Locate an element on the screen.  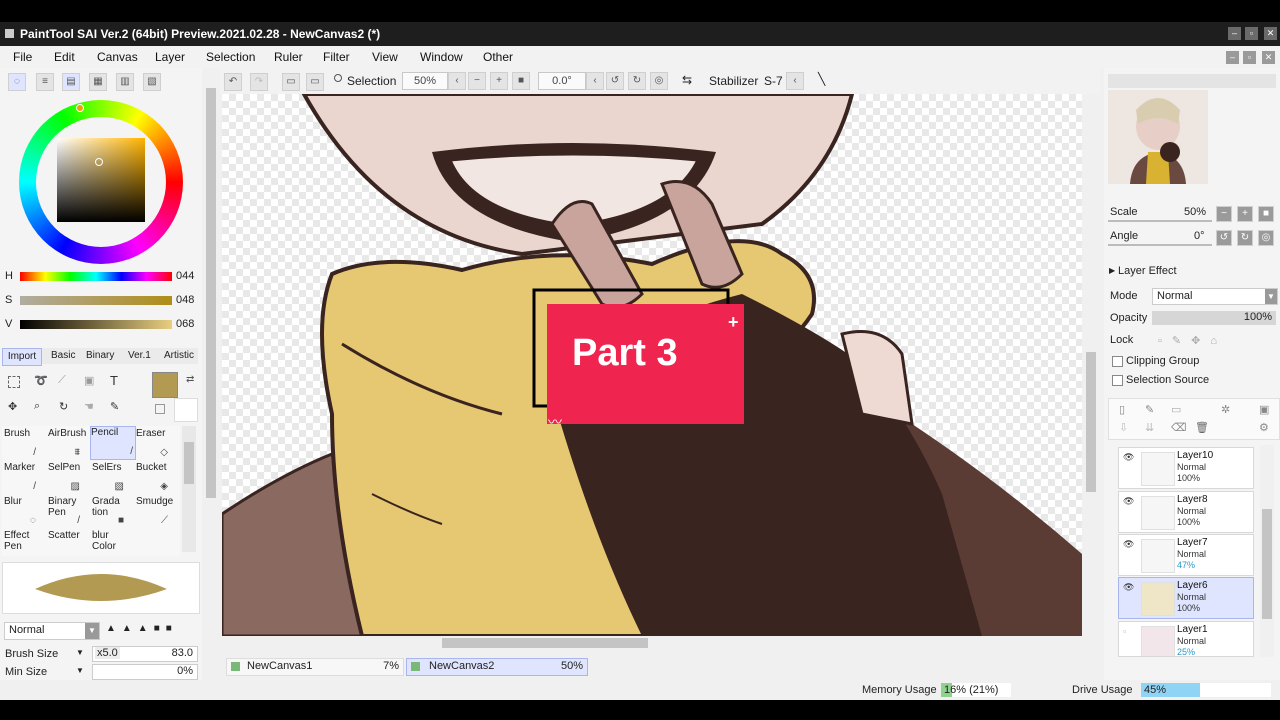
clipping-checkbox is located at coordinates (1117, 361).